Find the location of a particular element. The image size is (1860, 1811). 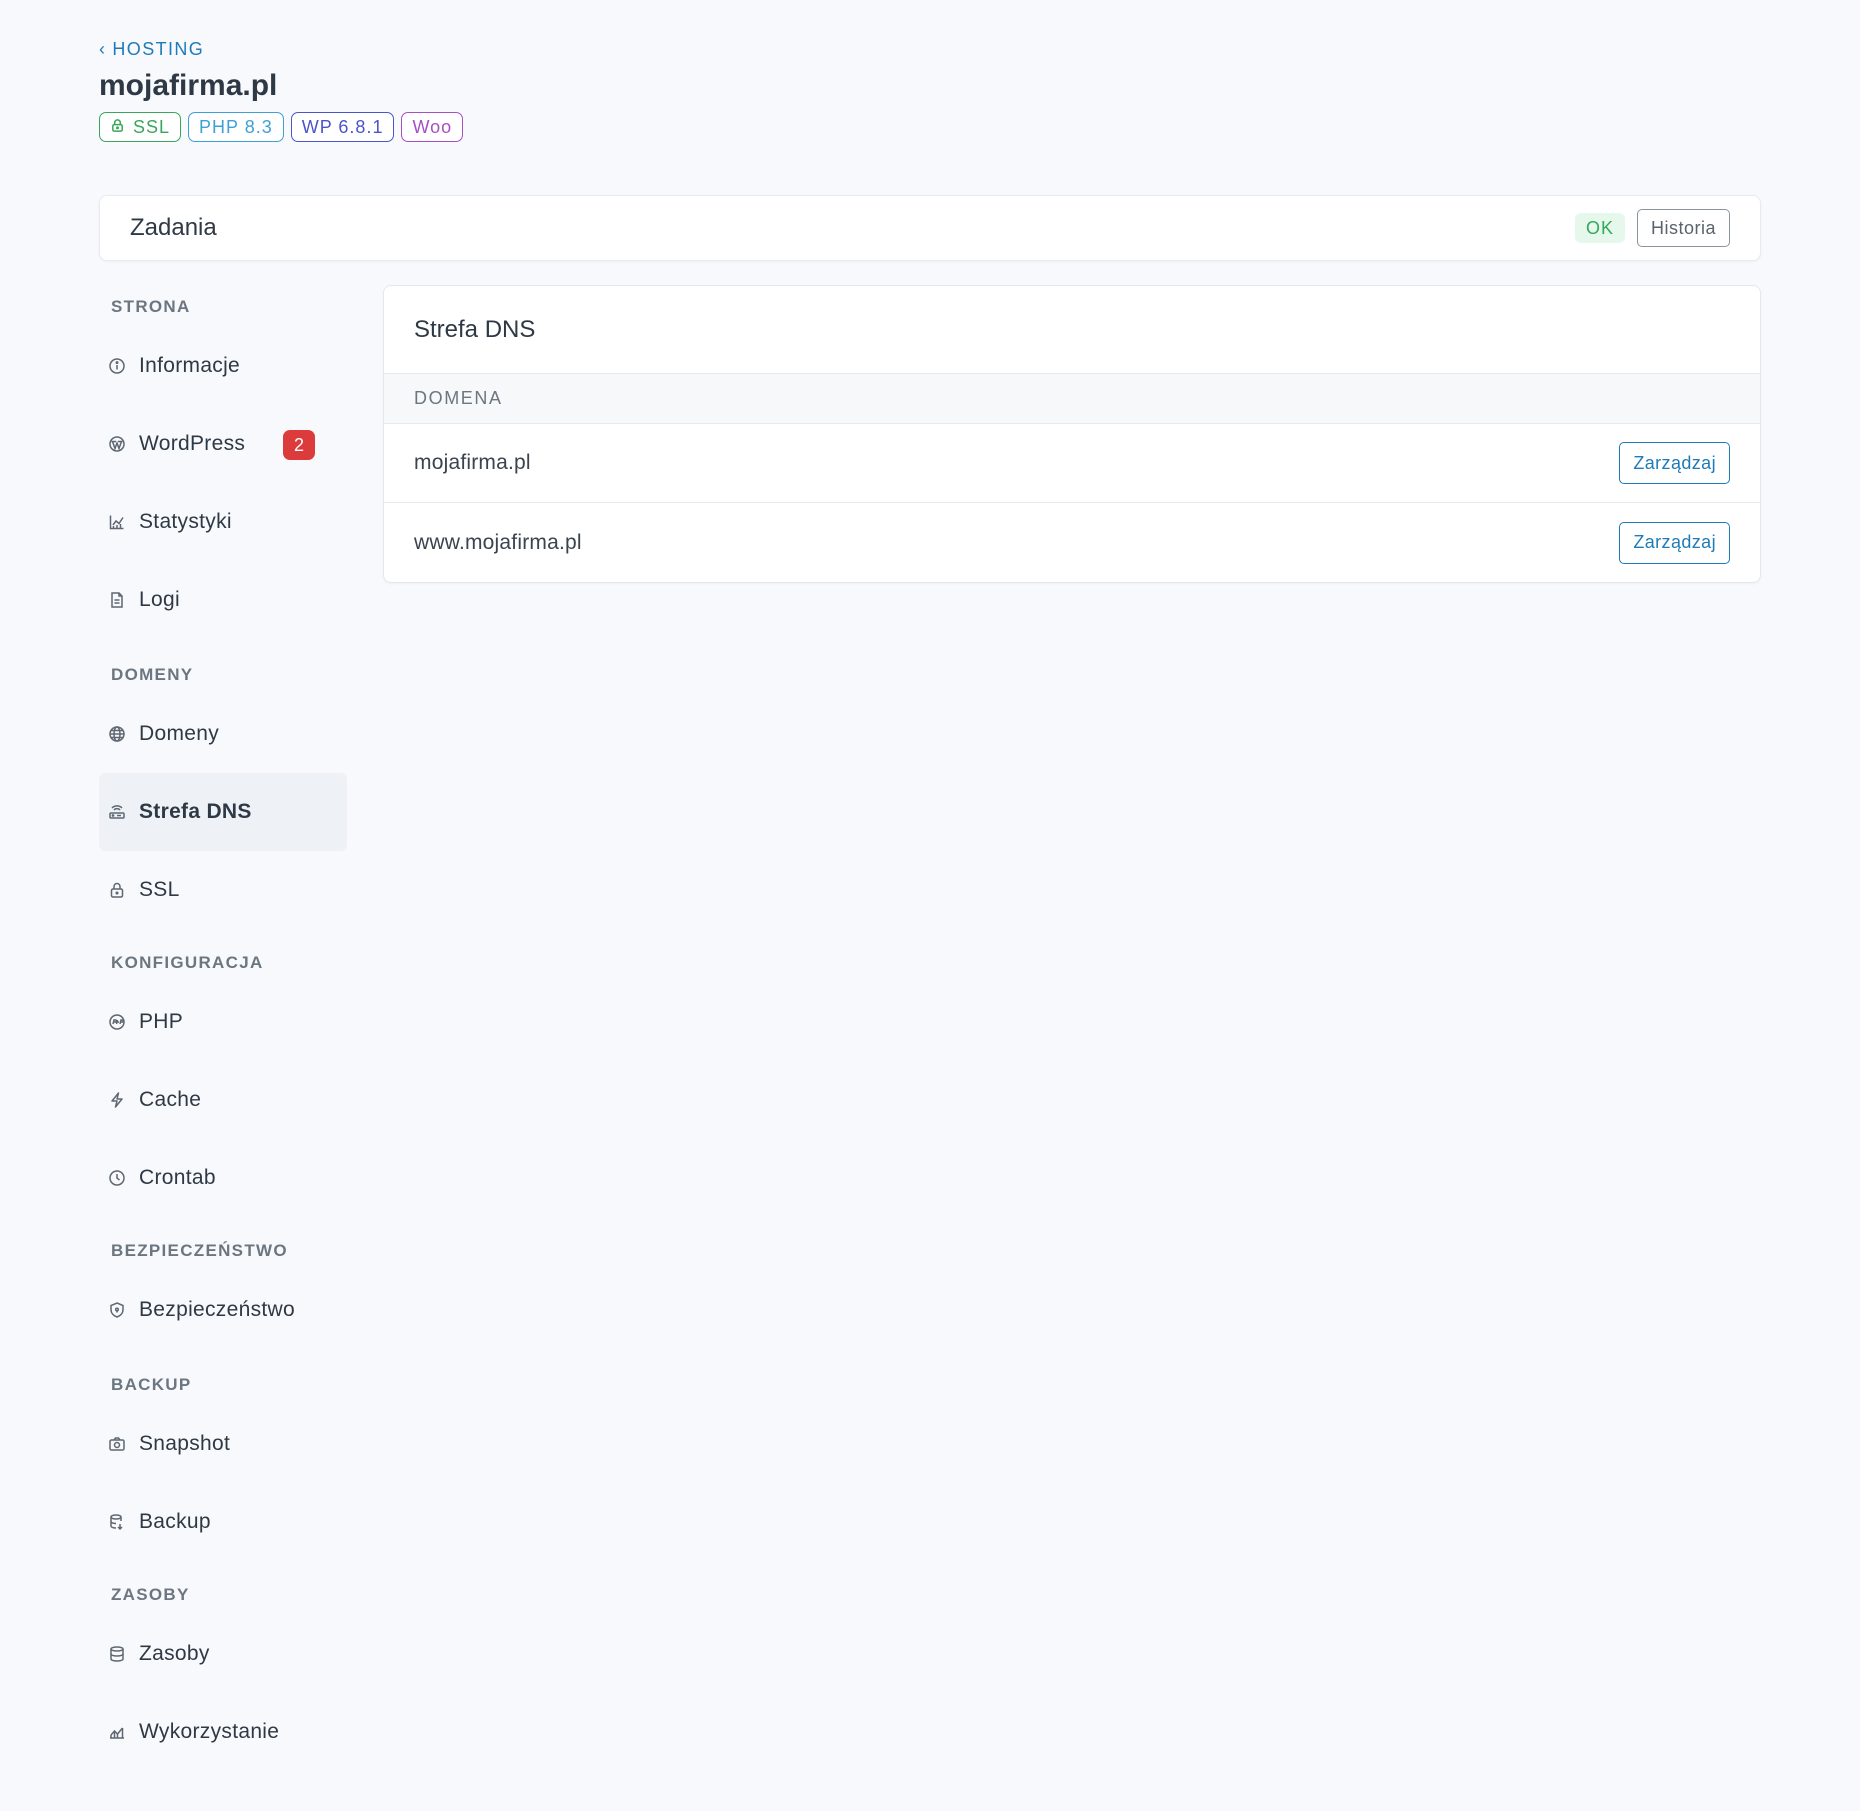

sidebar-item-statystyki: Statystyki is located at coordinates (223, 522).